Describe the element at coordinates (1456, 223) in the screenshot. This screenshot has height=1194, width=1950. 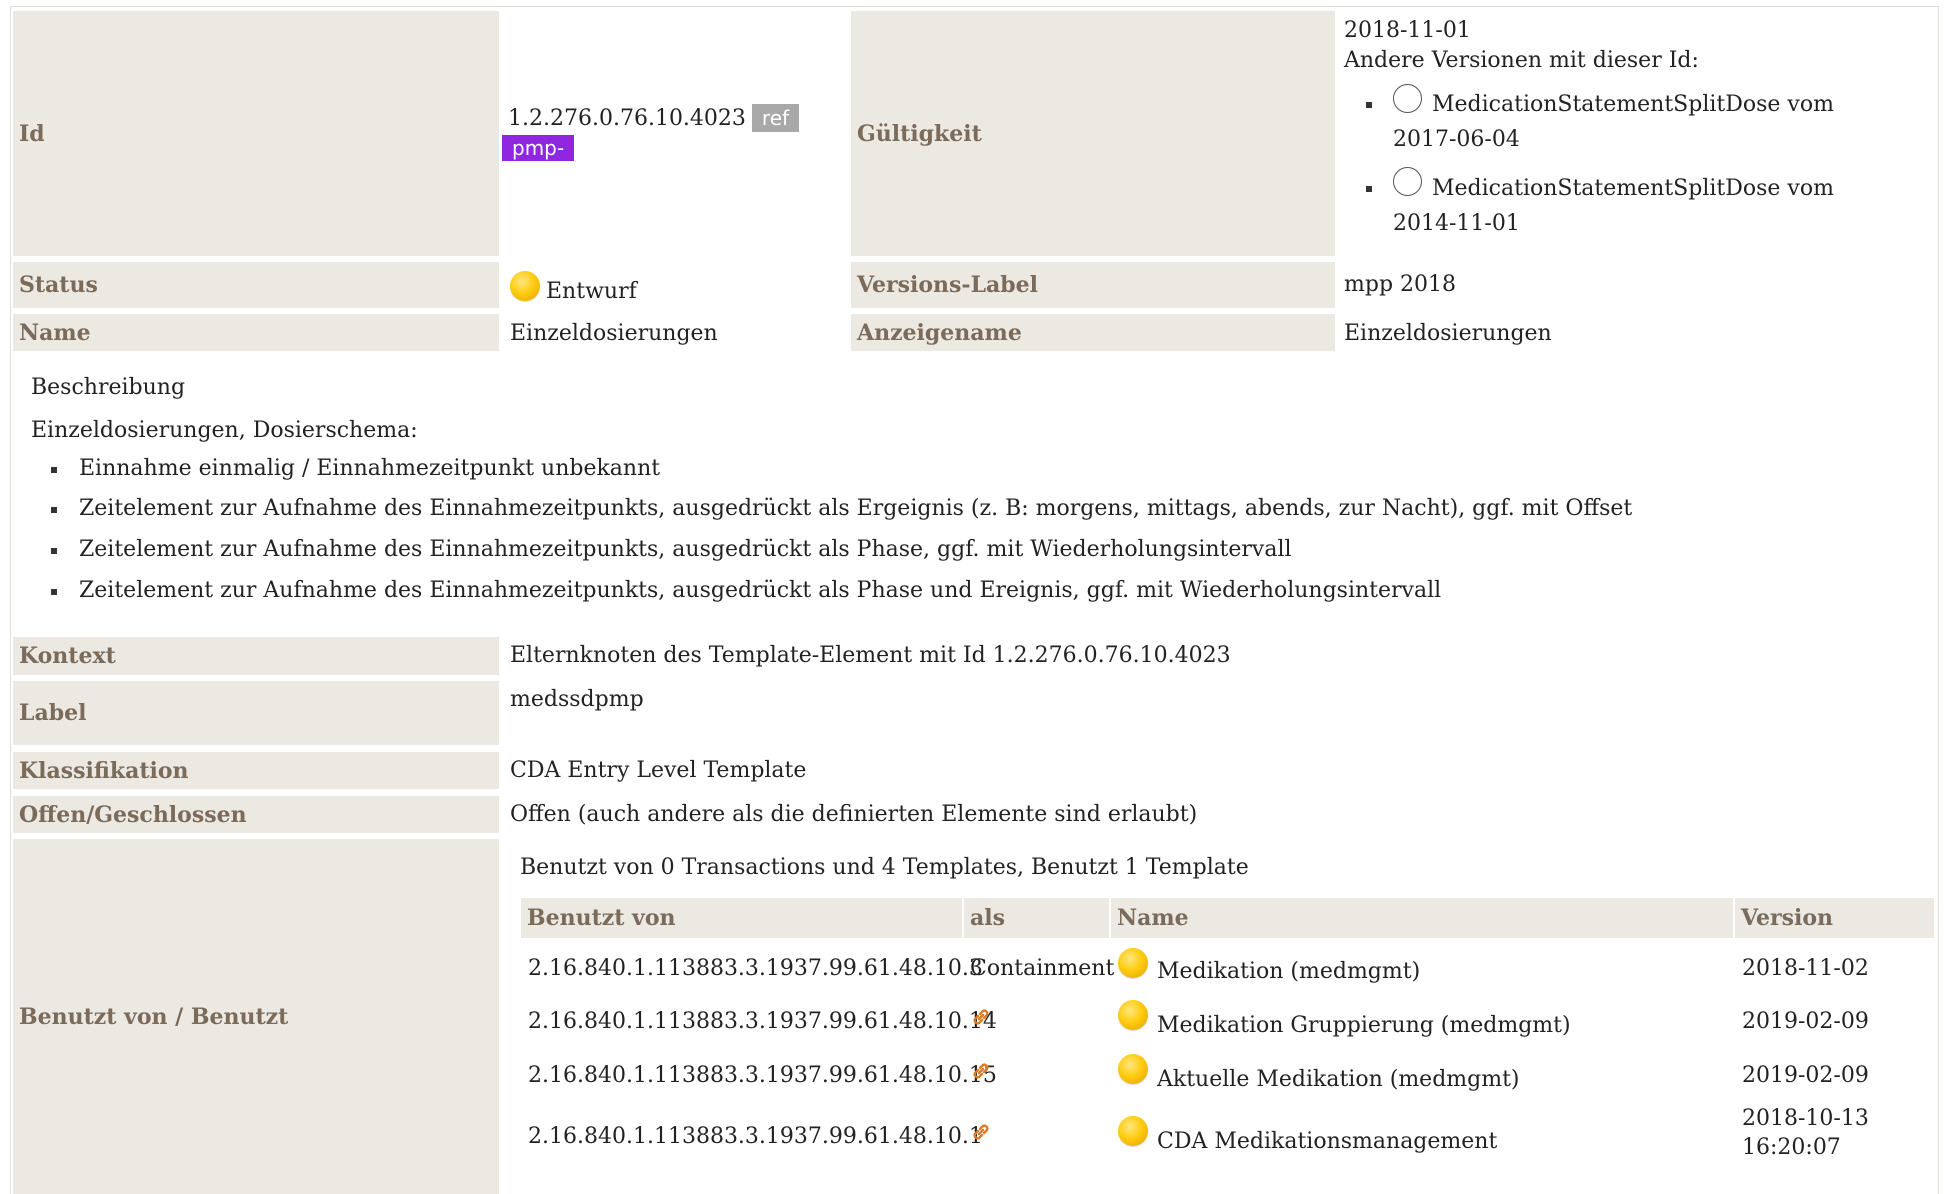
I see `other-version-date: 2014-11-01` at that location.